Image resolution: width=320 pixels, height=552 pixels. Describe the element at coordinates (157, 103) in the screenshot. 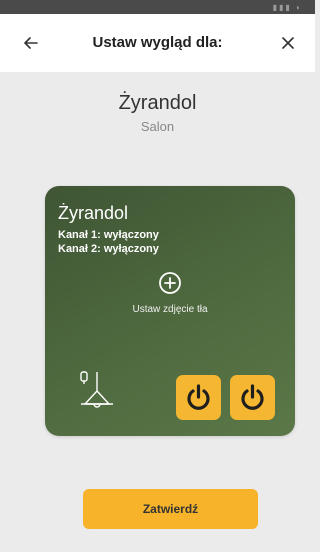

I see `device-name: Żyrandol` at that location.